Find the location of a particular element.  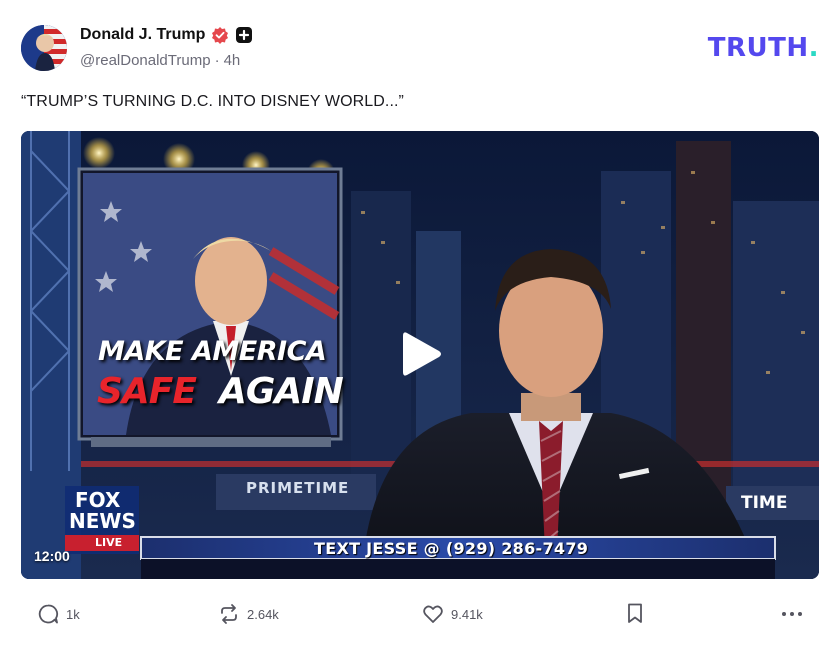

repost-arrows-icon is located at coordinates (229, 614).